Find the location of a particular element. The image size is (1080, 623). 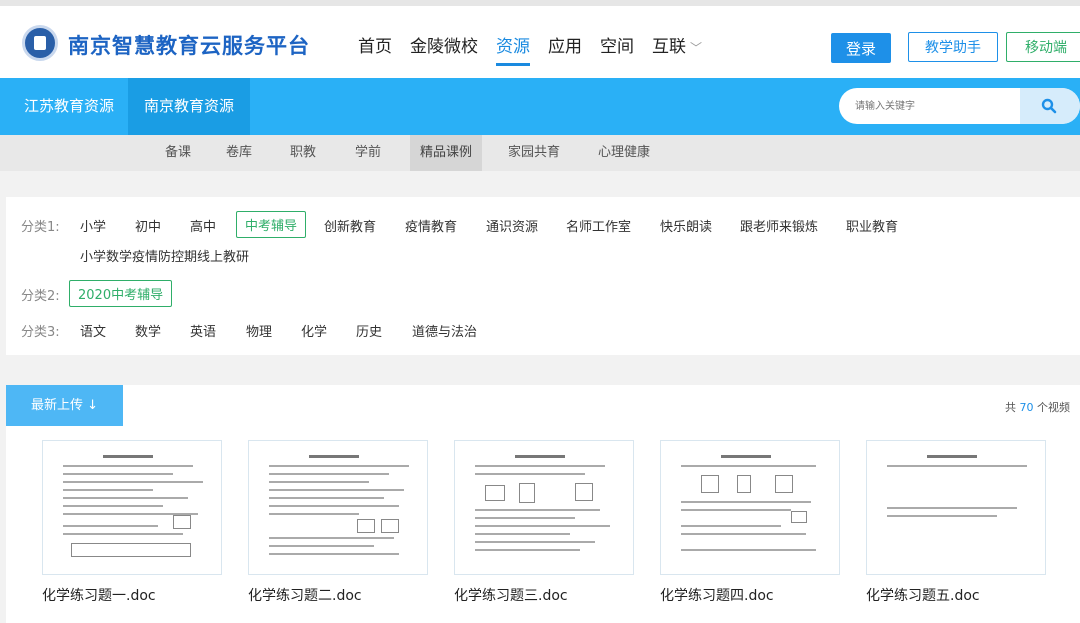

subnav-lesson-prep: 备课 is located at coordinates (178, 153).